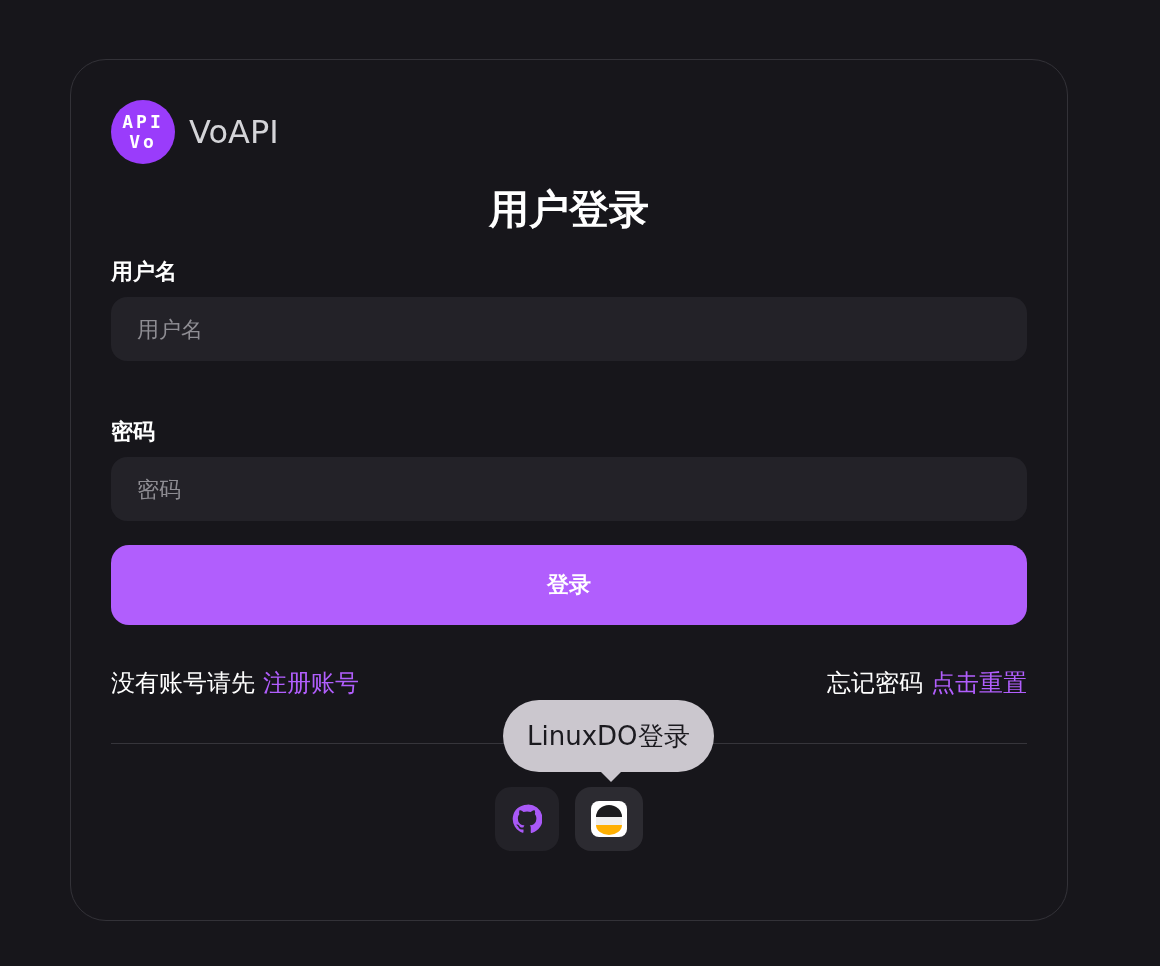 Image resolution: width=1160 pixels, height=966 pixels. I want to click on text-link: 注册账号, so click(310, 683).